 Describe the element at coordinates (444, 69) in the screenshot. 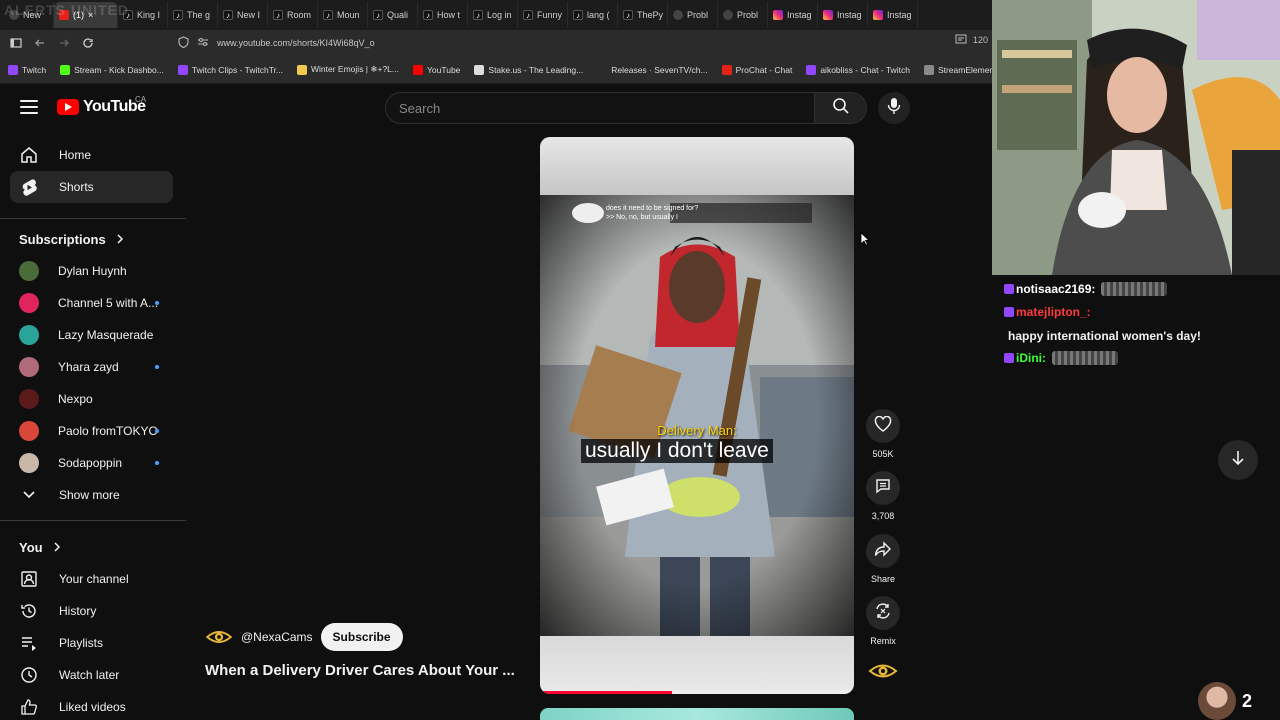

I see `bookmark-label: YouTube` at that location.